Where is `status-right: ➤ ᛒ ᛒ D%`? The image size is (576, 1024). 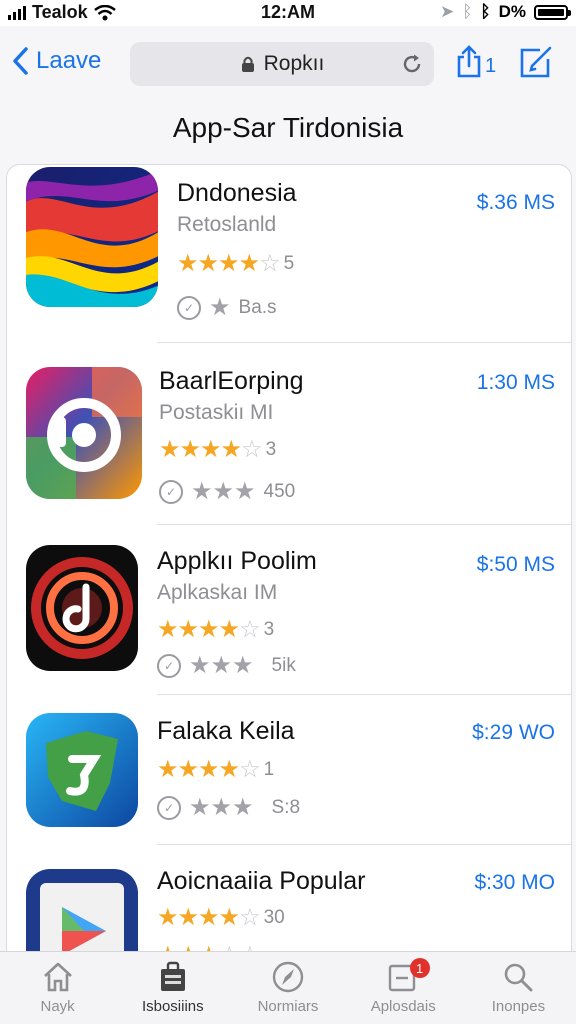
status-right: ➤ ᛒ ᛒ D% is located at coordinates (505, 12).